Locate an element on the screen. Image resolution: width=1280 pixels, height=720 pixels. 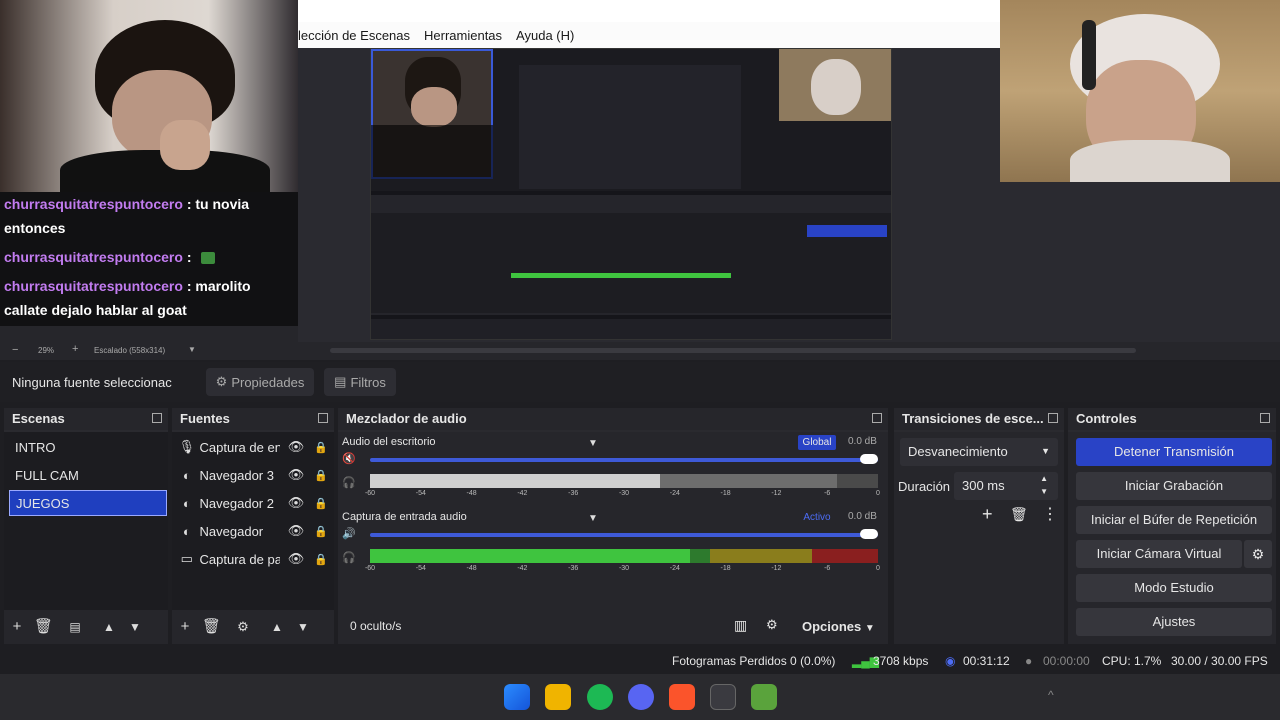
windows-start-icon is located at coordinates (517, 697).